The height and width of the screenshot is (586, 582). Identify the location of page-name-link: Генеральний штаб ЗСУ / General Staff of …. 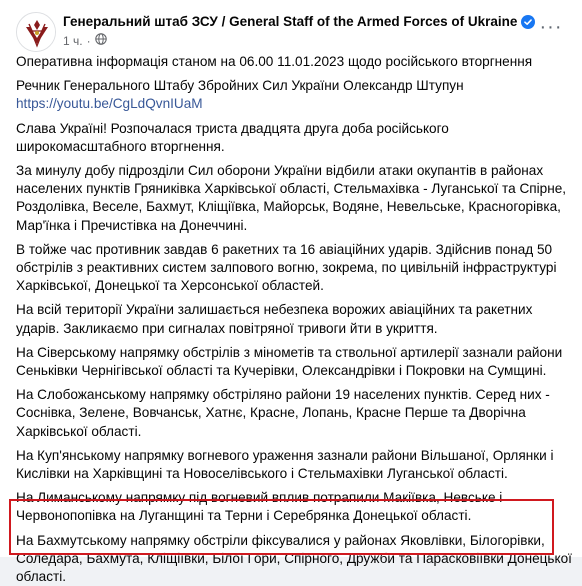
(299, 23).